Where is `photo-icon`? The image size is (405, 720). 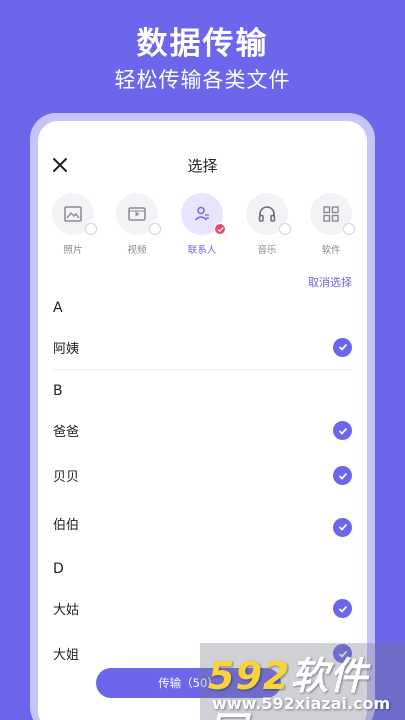 photo-icon is located at coordinates (73, 214).